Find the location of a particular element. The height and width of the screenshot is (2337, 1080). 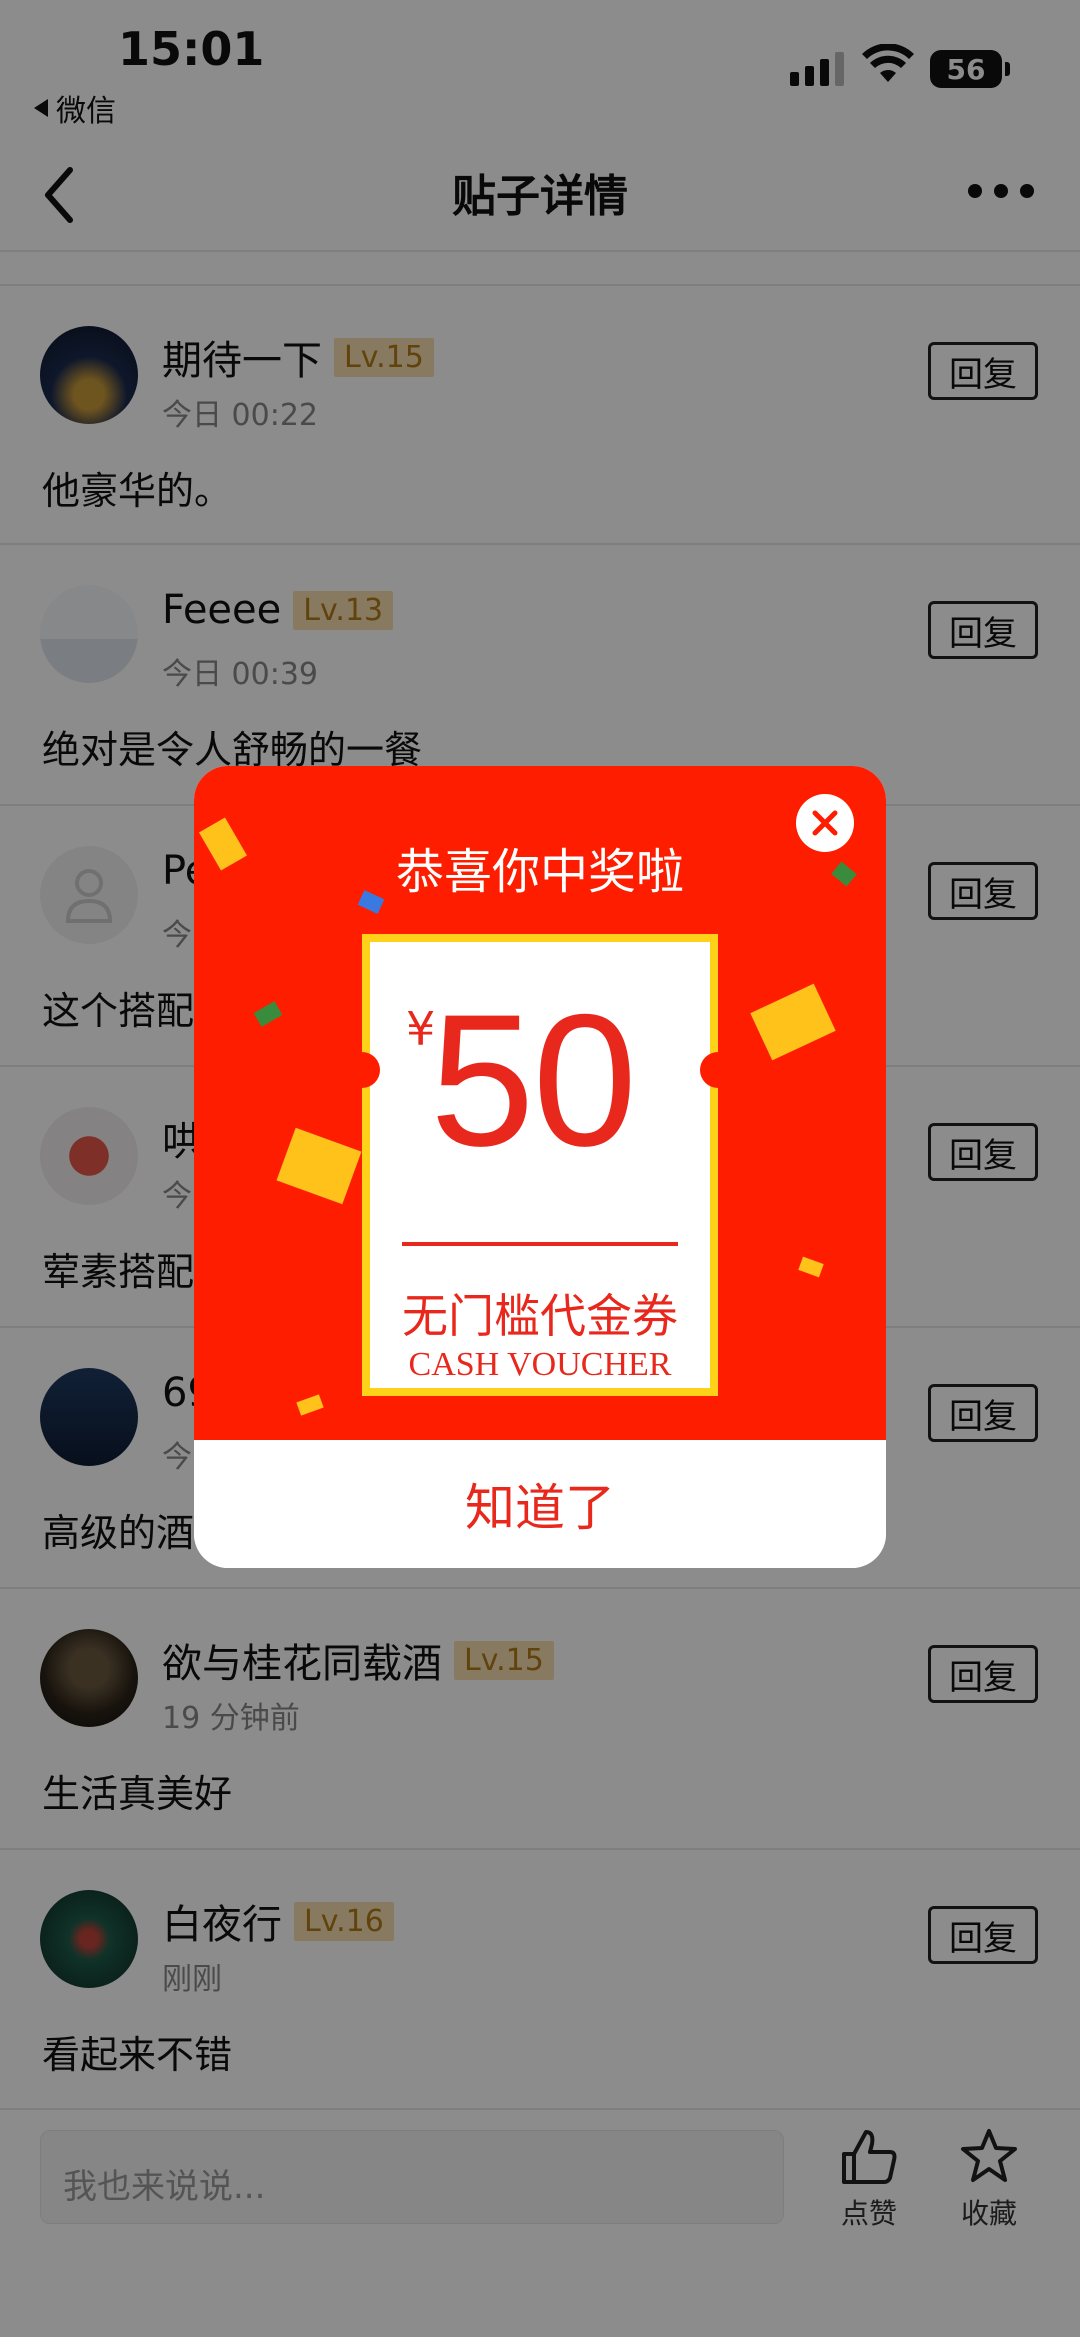

close-icon is located at coordinates (825, 823).